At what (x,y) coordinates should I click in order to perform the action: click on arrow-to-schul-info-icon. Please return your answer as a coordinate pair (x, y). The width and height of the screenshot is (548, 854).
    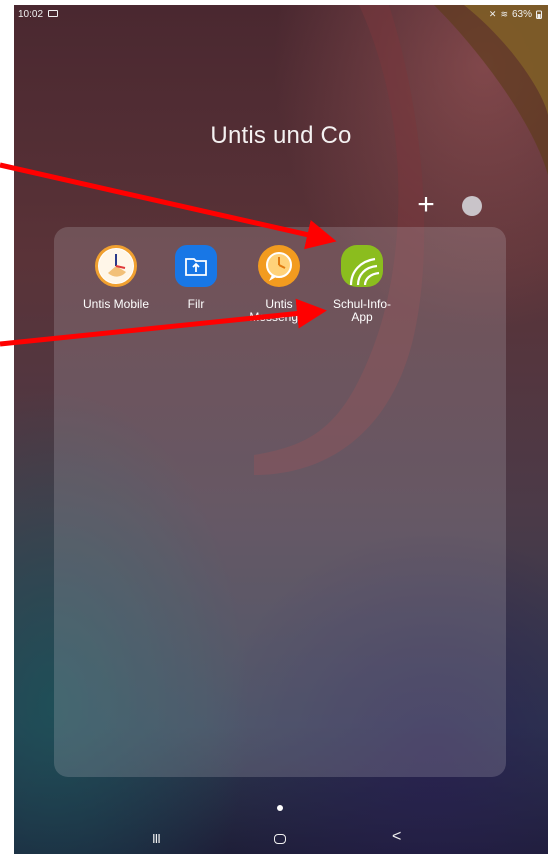
    Looking at the image, I should click on (168, 206).